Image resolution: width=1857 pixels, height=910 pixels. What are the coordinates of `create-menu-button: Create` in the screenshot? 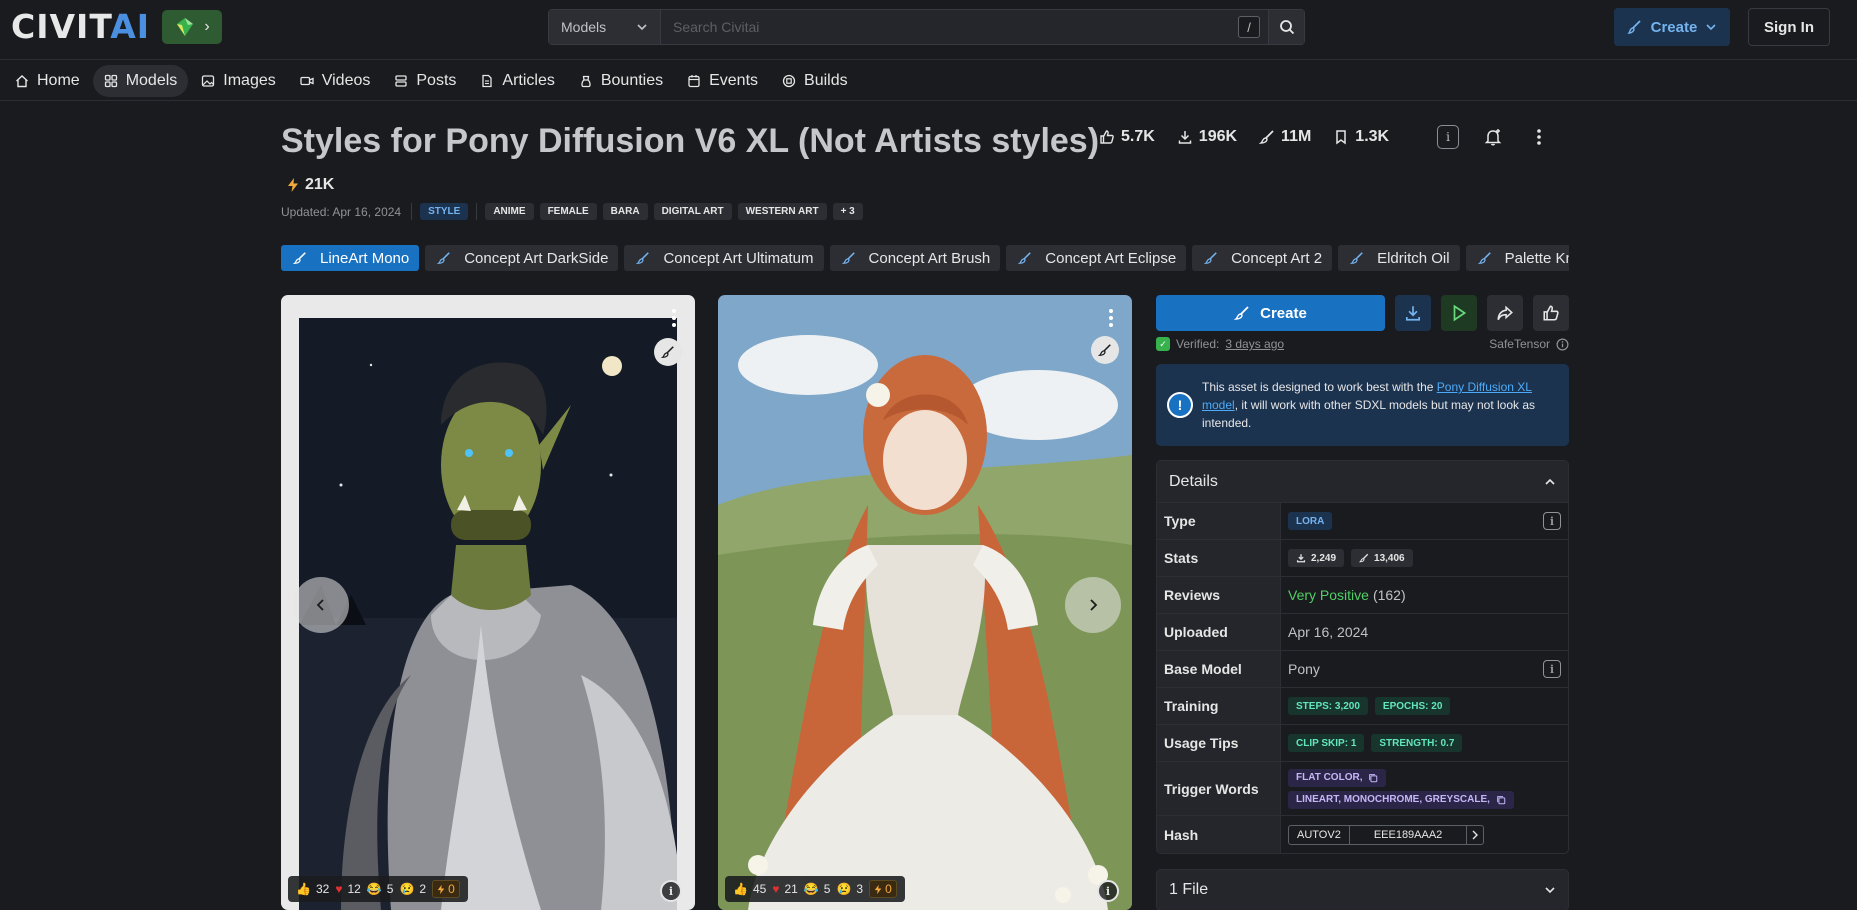 It's located at (1672, 27).